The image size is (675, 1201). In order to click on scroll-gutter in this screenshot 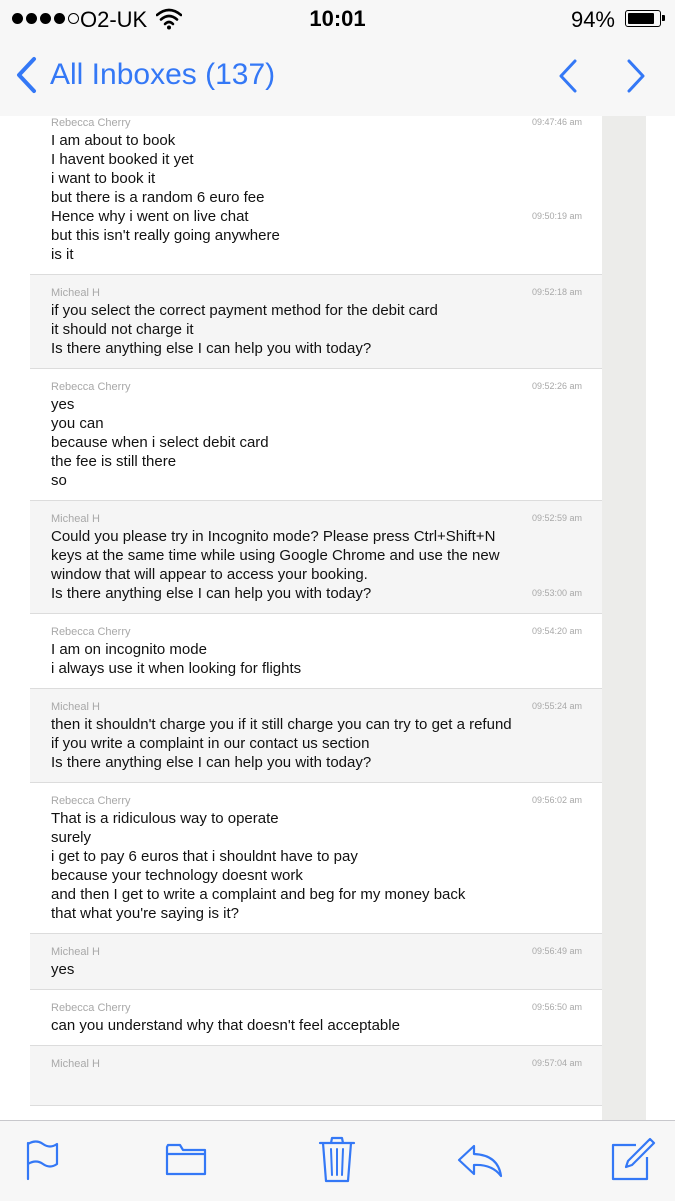, I will do `click(624, 618)`.